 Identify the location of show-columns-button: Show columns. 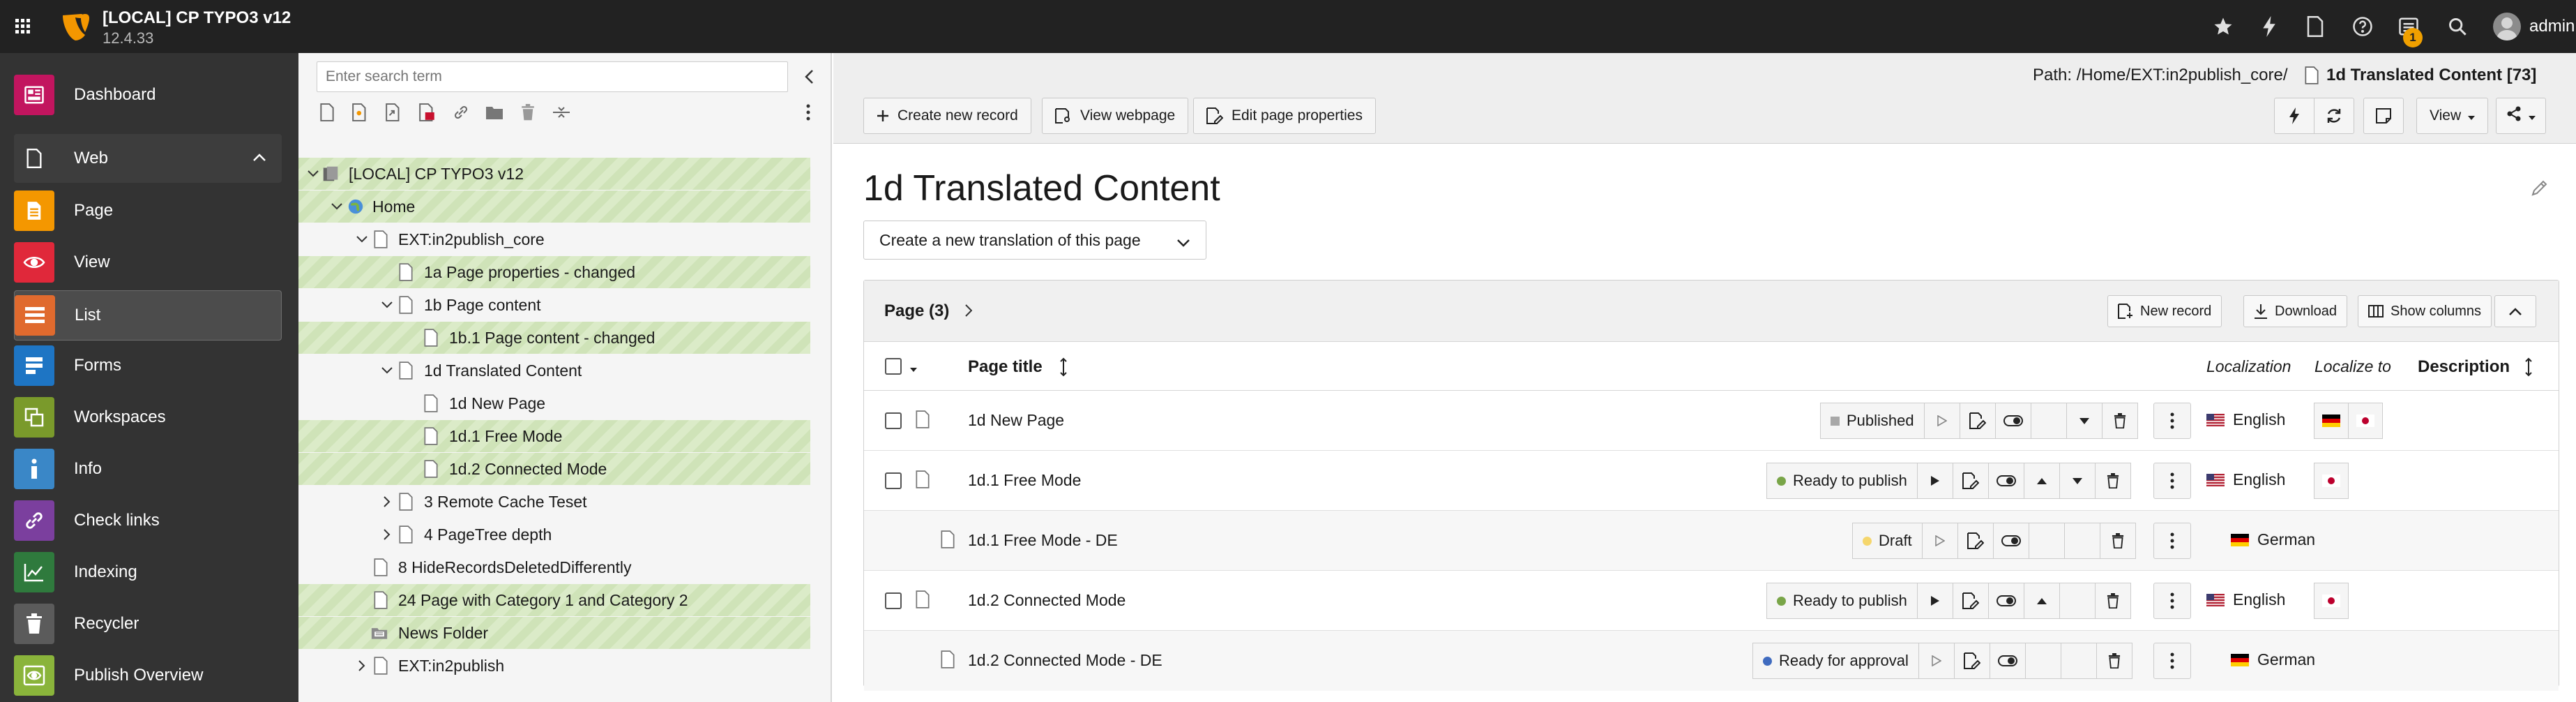
(2425, 311).